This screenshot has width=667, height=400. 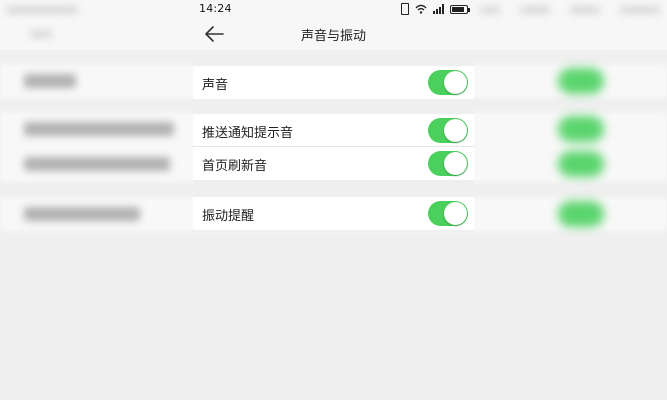 I want to click on settings-group-notification: 推送通知提示音 首页刷新音, so click(x=333, y=147).